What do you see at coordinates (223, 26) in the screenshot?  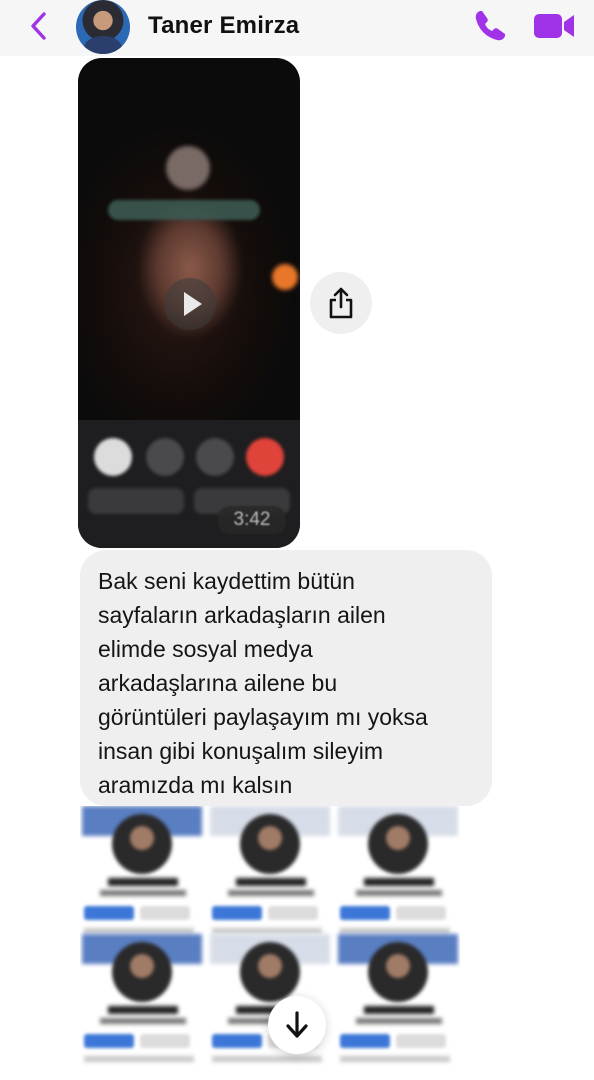 I see `contact-name: Taner Emirza` at bounding box center [223, 26].